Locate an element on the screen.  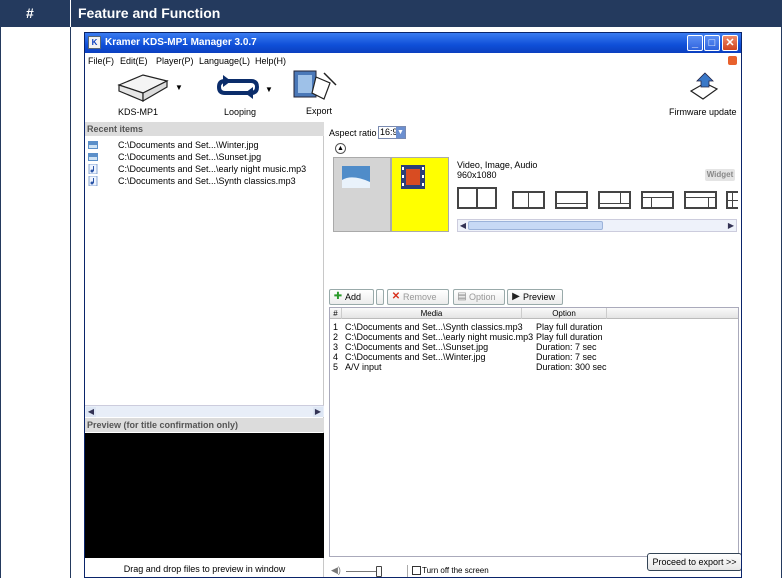
menu-language: Language(L) is located at coordinates (224, 61).